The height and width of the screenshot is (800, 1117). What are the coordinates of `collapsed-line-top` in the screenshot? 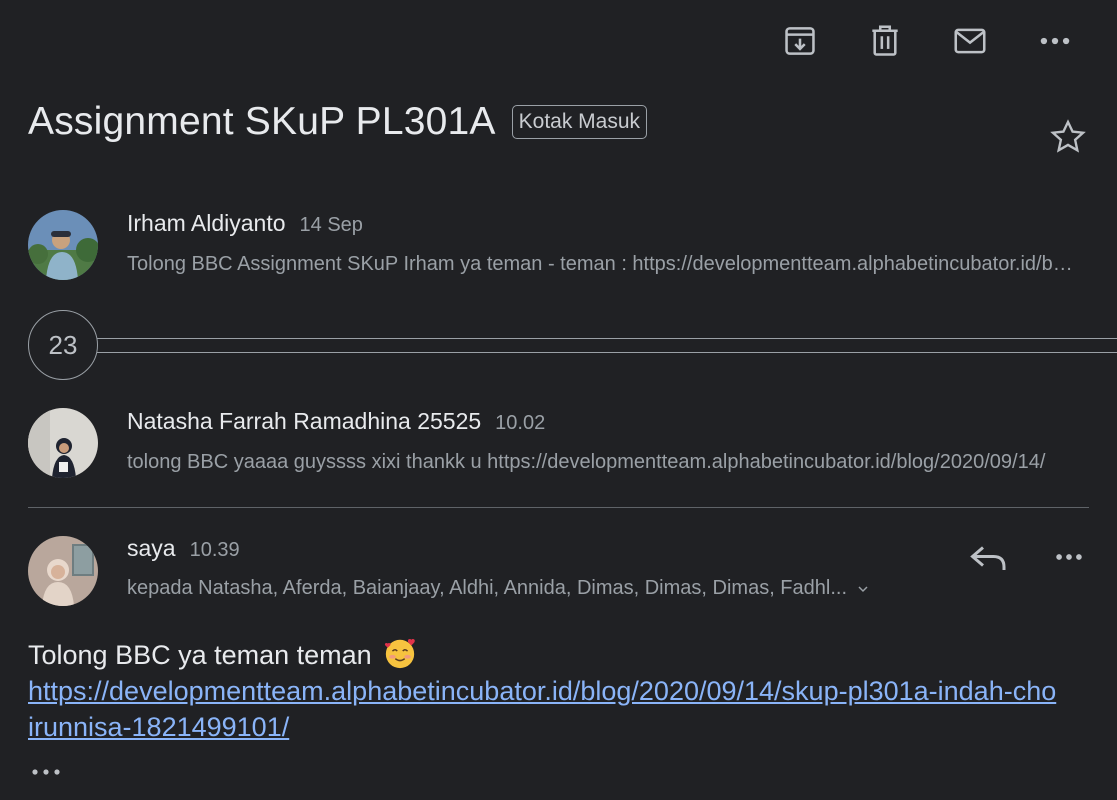 It's located at (606, 338).